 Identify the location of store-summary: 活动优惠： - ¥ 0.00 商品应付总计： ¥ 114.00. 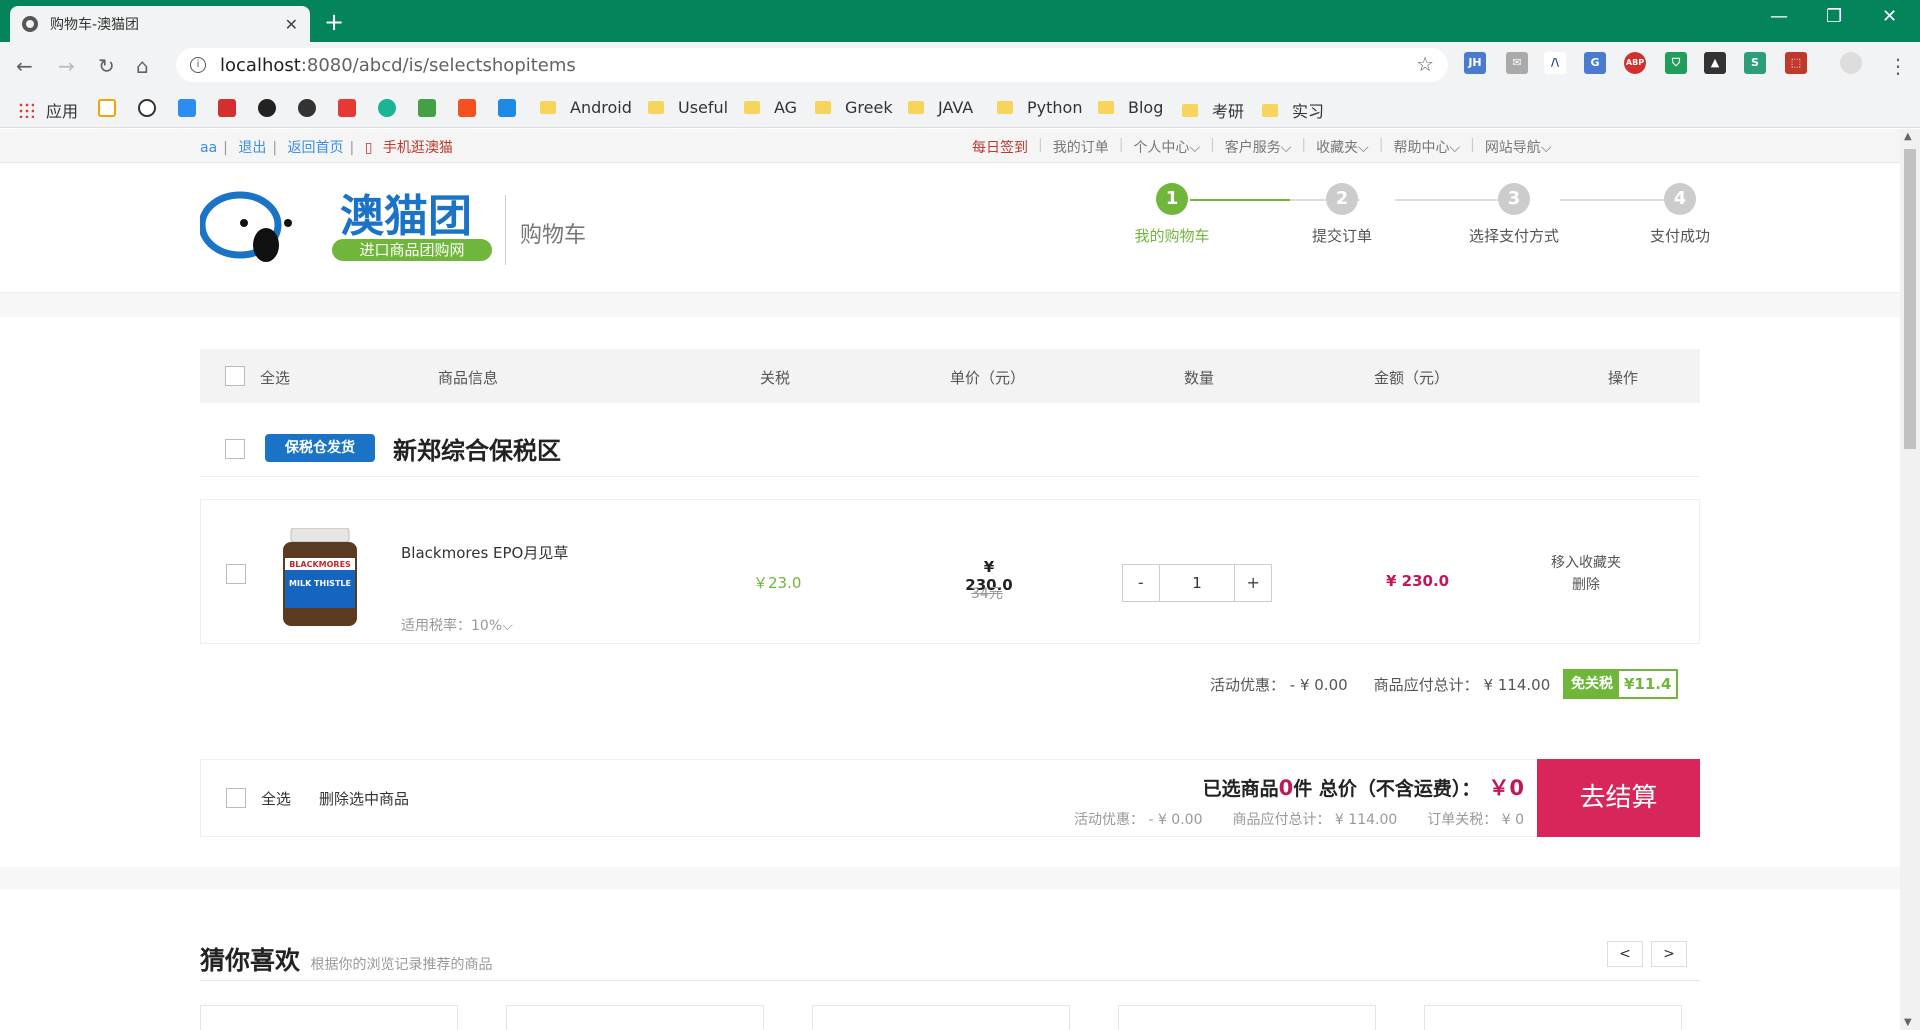
(1380, 684).